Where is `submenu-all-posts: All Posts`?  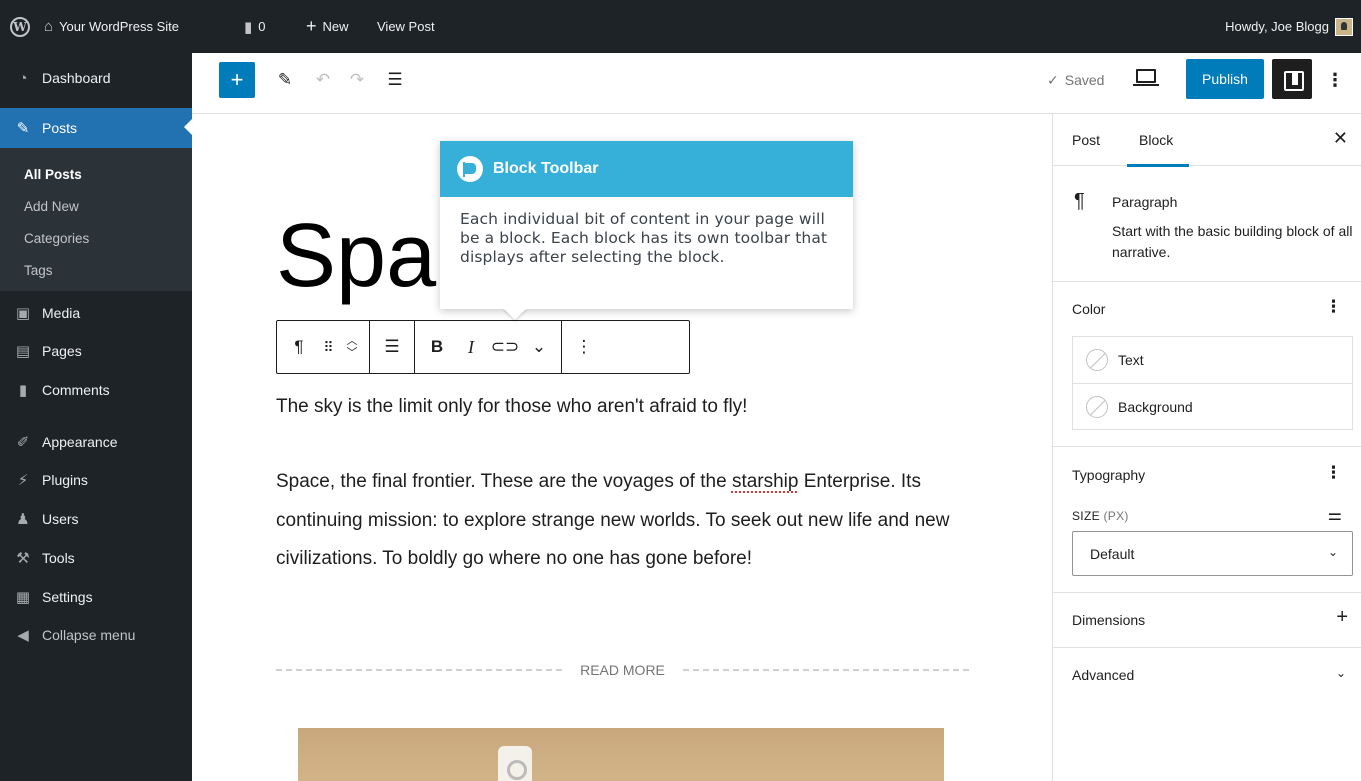
submenu-all-posts: All Posts is located at coordinates (96, 174).